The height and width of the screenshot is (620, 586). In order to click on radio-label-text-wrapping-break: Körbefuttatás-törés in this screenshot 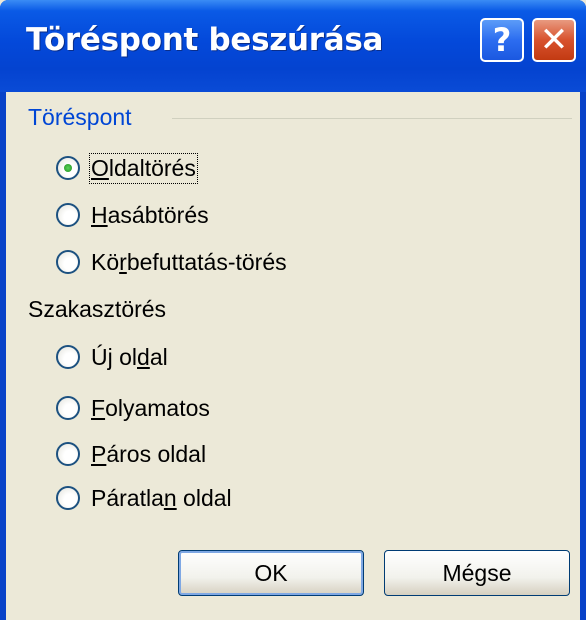, I will do `click(189, 261)`.